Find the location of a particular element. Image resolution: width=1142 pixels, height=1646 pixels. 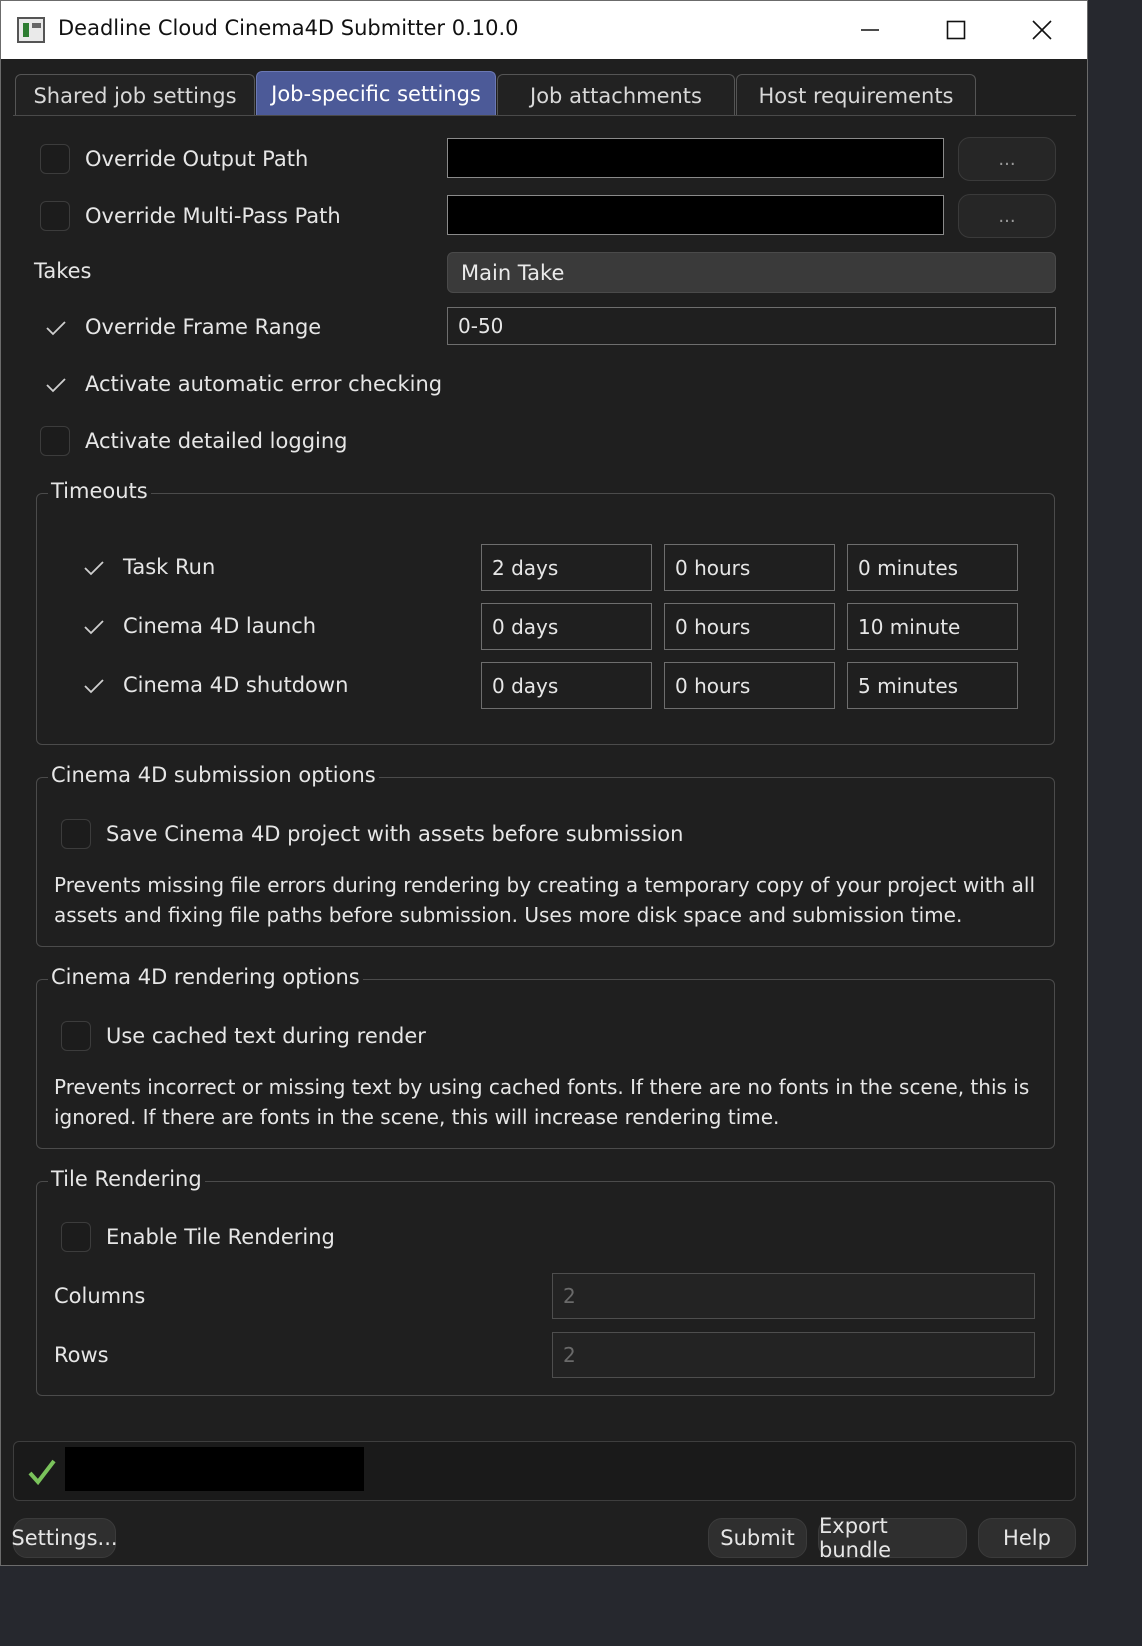

close-button is located at coordinates (1042, 30).